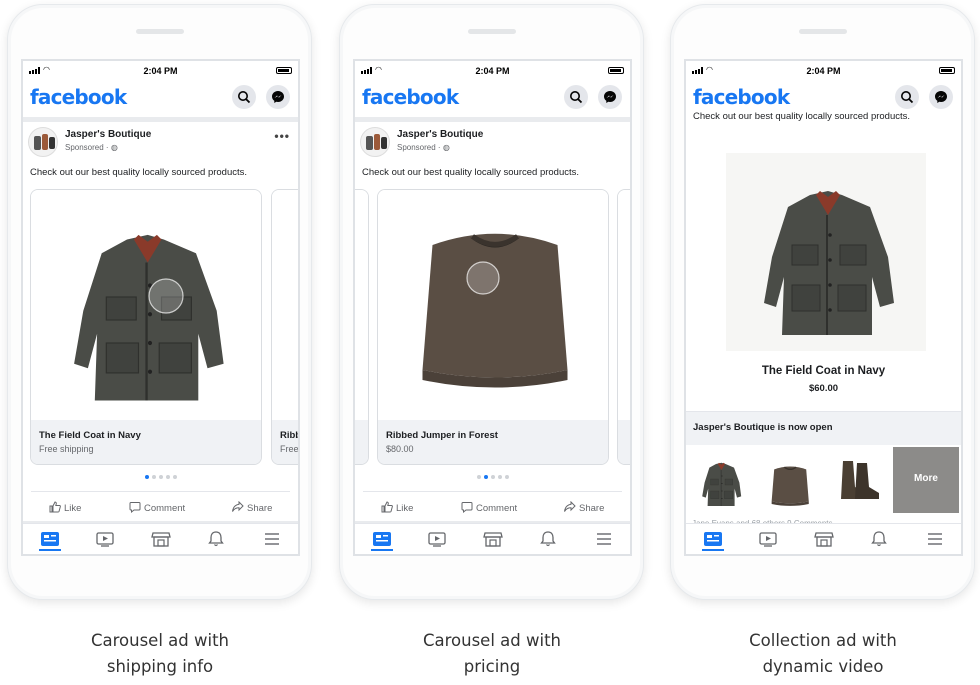 This screenshot has height=685, width=980. Describe the element at coordinates (66, 449) in the screenshot. I see `card-subtitle: Free shipping` at that location.